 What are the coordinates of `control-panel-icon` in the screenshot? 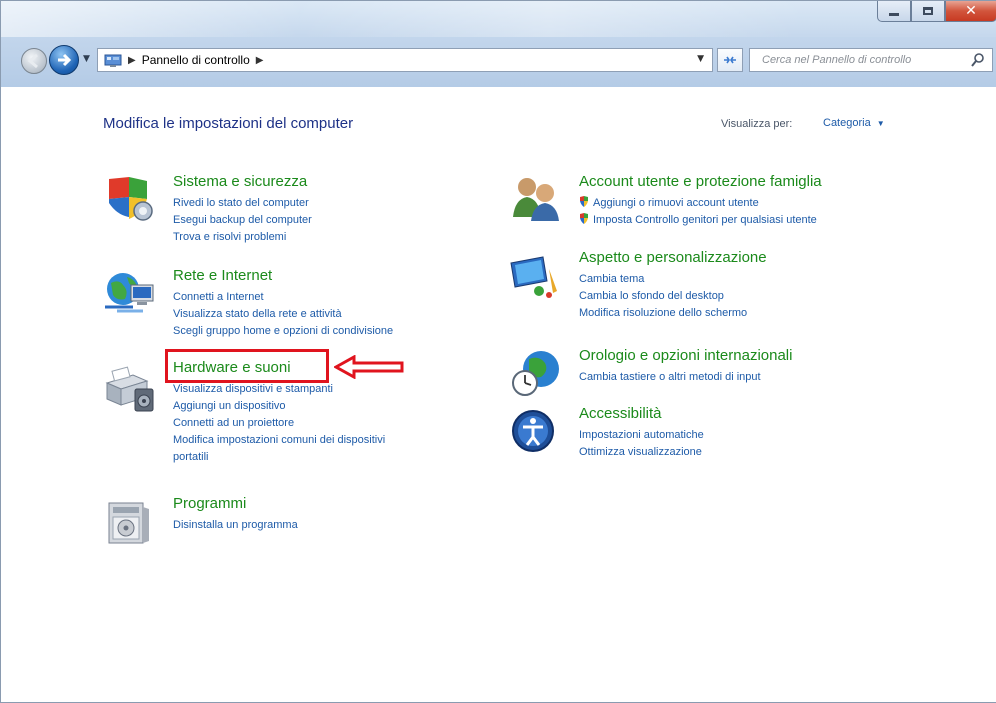 It's located at (113, 60).